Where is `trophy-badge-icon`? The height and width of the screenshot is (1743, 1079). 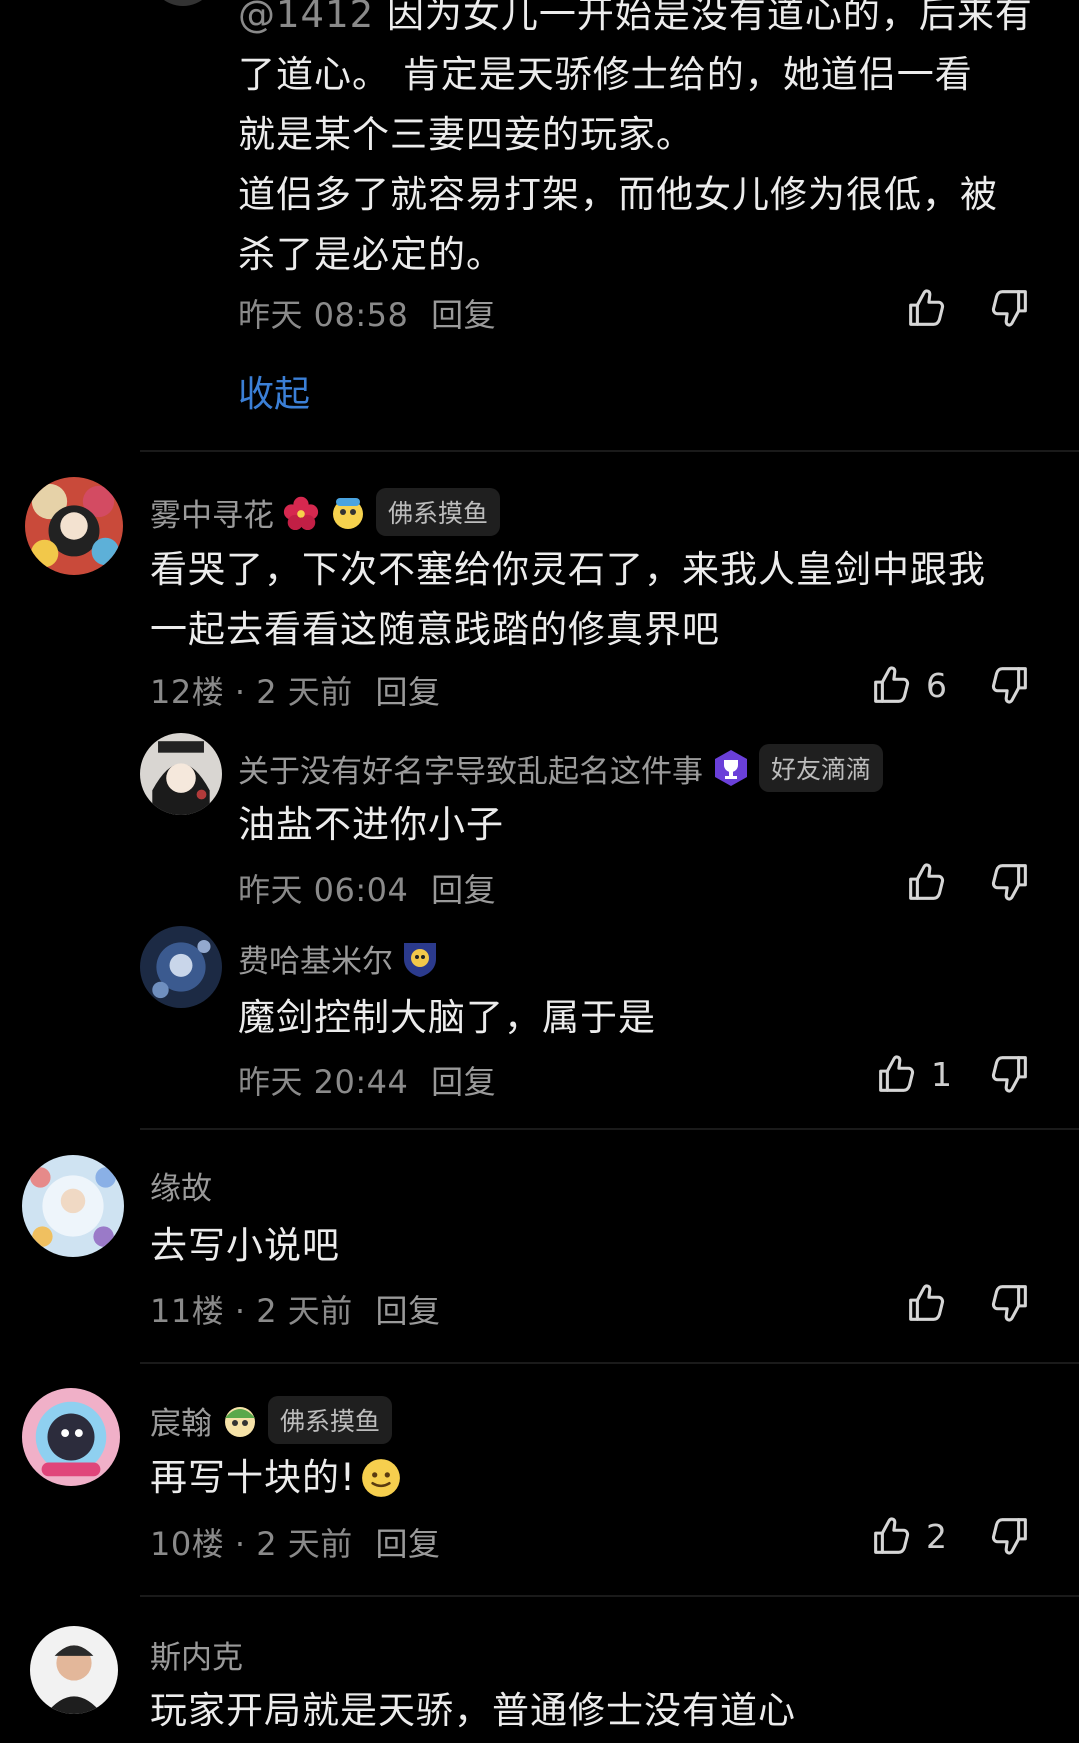 trophy-badge-icon is located at coordinates (731, 768).